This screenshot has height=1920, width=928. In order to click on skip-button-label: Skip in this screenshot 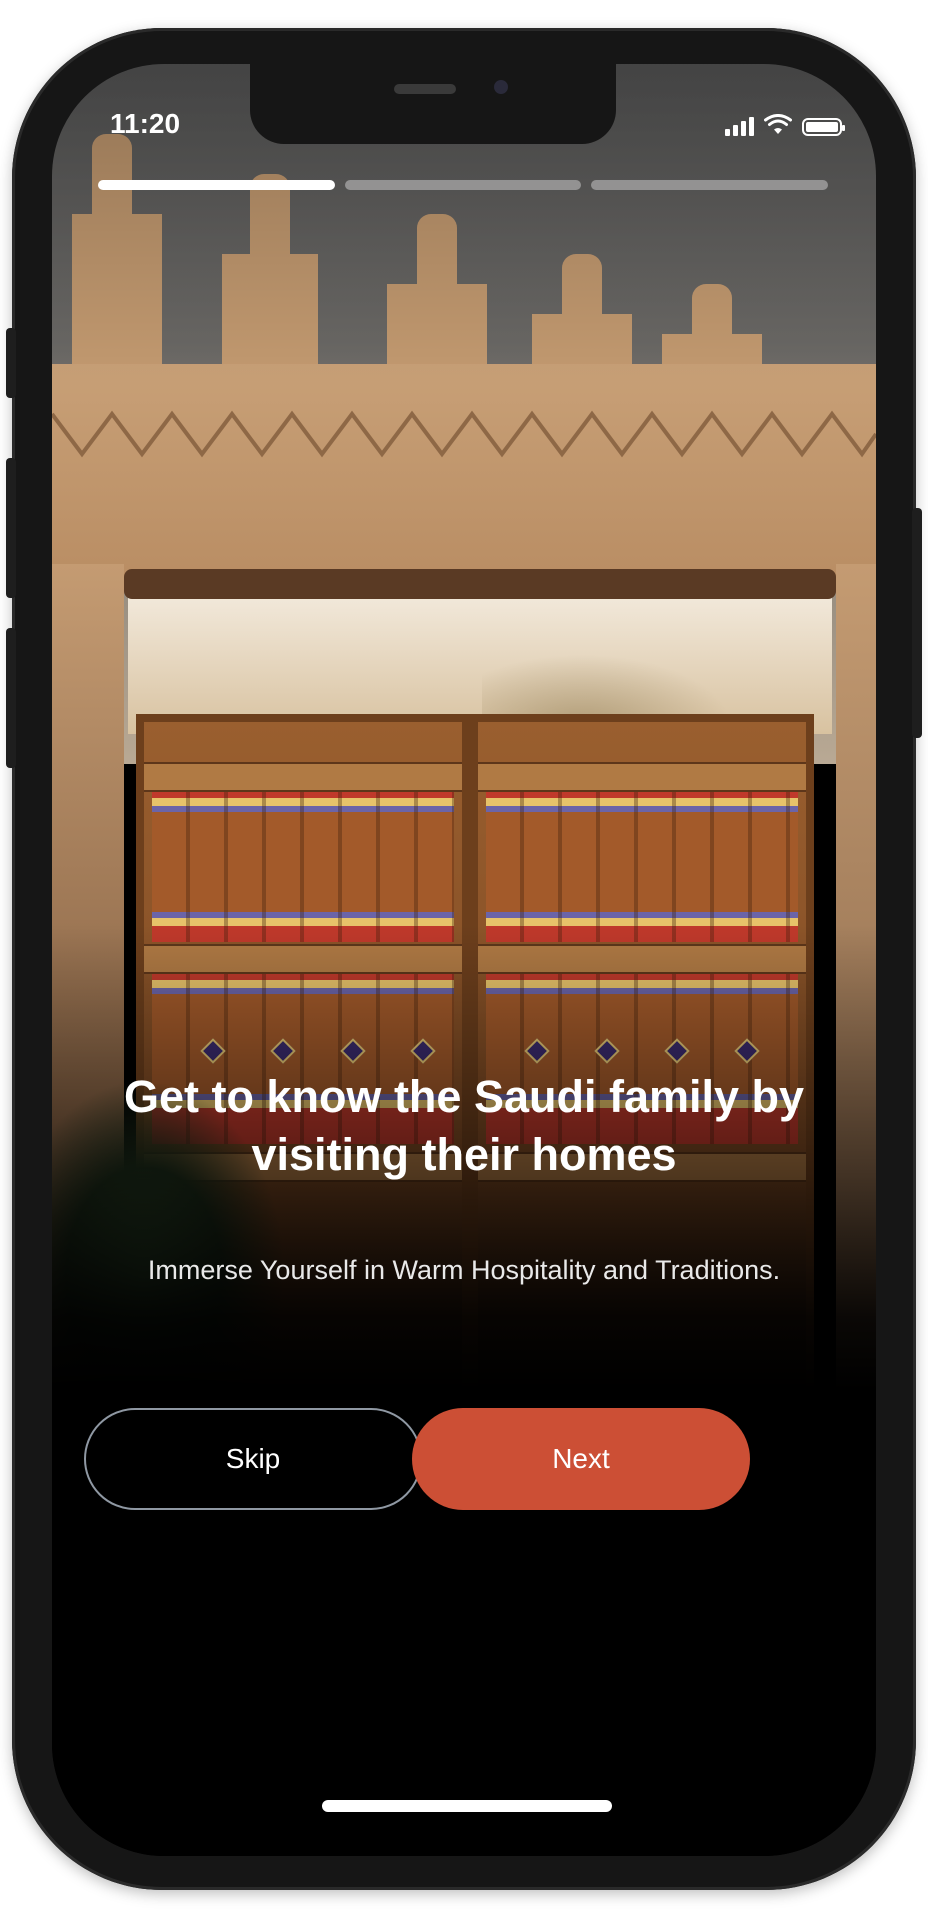, I will do `click(253, 1458)`.